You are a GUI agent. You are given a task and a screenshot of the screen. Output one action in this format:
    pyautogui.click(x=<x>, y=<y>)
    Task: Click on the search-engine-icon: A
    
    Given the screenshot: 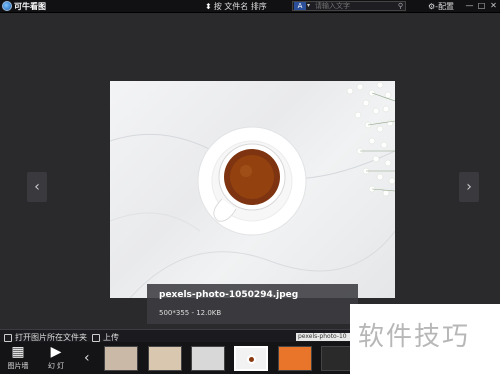 What is the action you would take?
    pyautogui.click(x=300, y=6)
    